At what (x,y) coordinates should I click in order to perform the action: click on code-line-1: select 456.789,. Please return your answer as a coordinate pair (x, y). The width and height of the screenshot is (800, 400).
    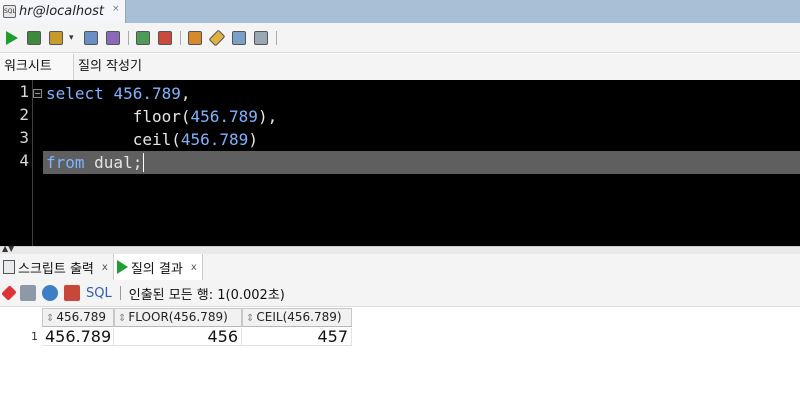
    Looking at the image, I should click on (118, 93).